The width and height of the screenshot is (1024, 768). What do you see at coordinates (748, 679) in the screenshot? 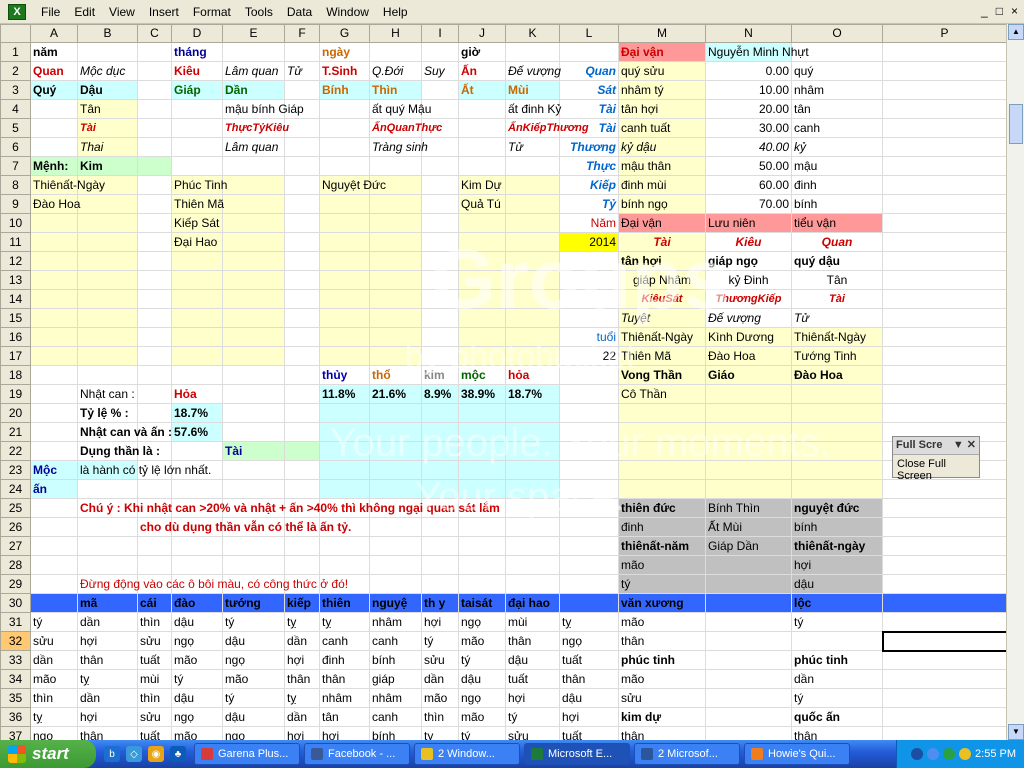
I see `cell-n34` at bounding box center [748, 679].